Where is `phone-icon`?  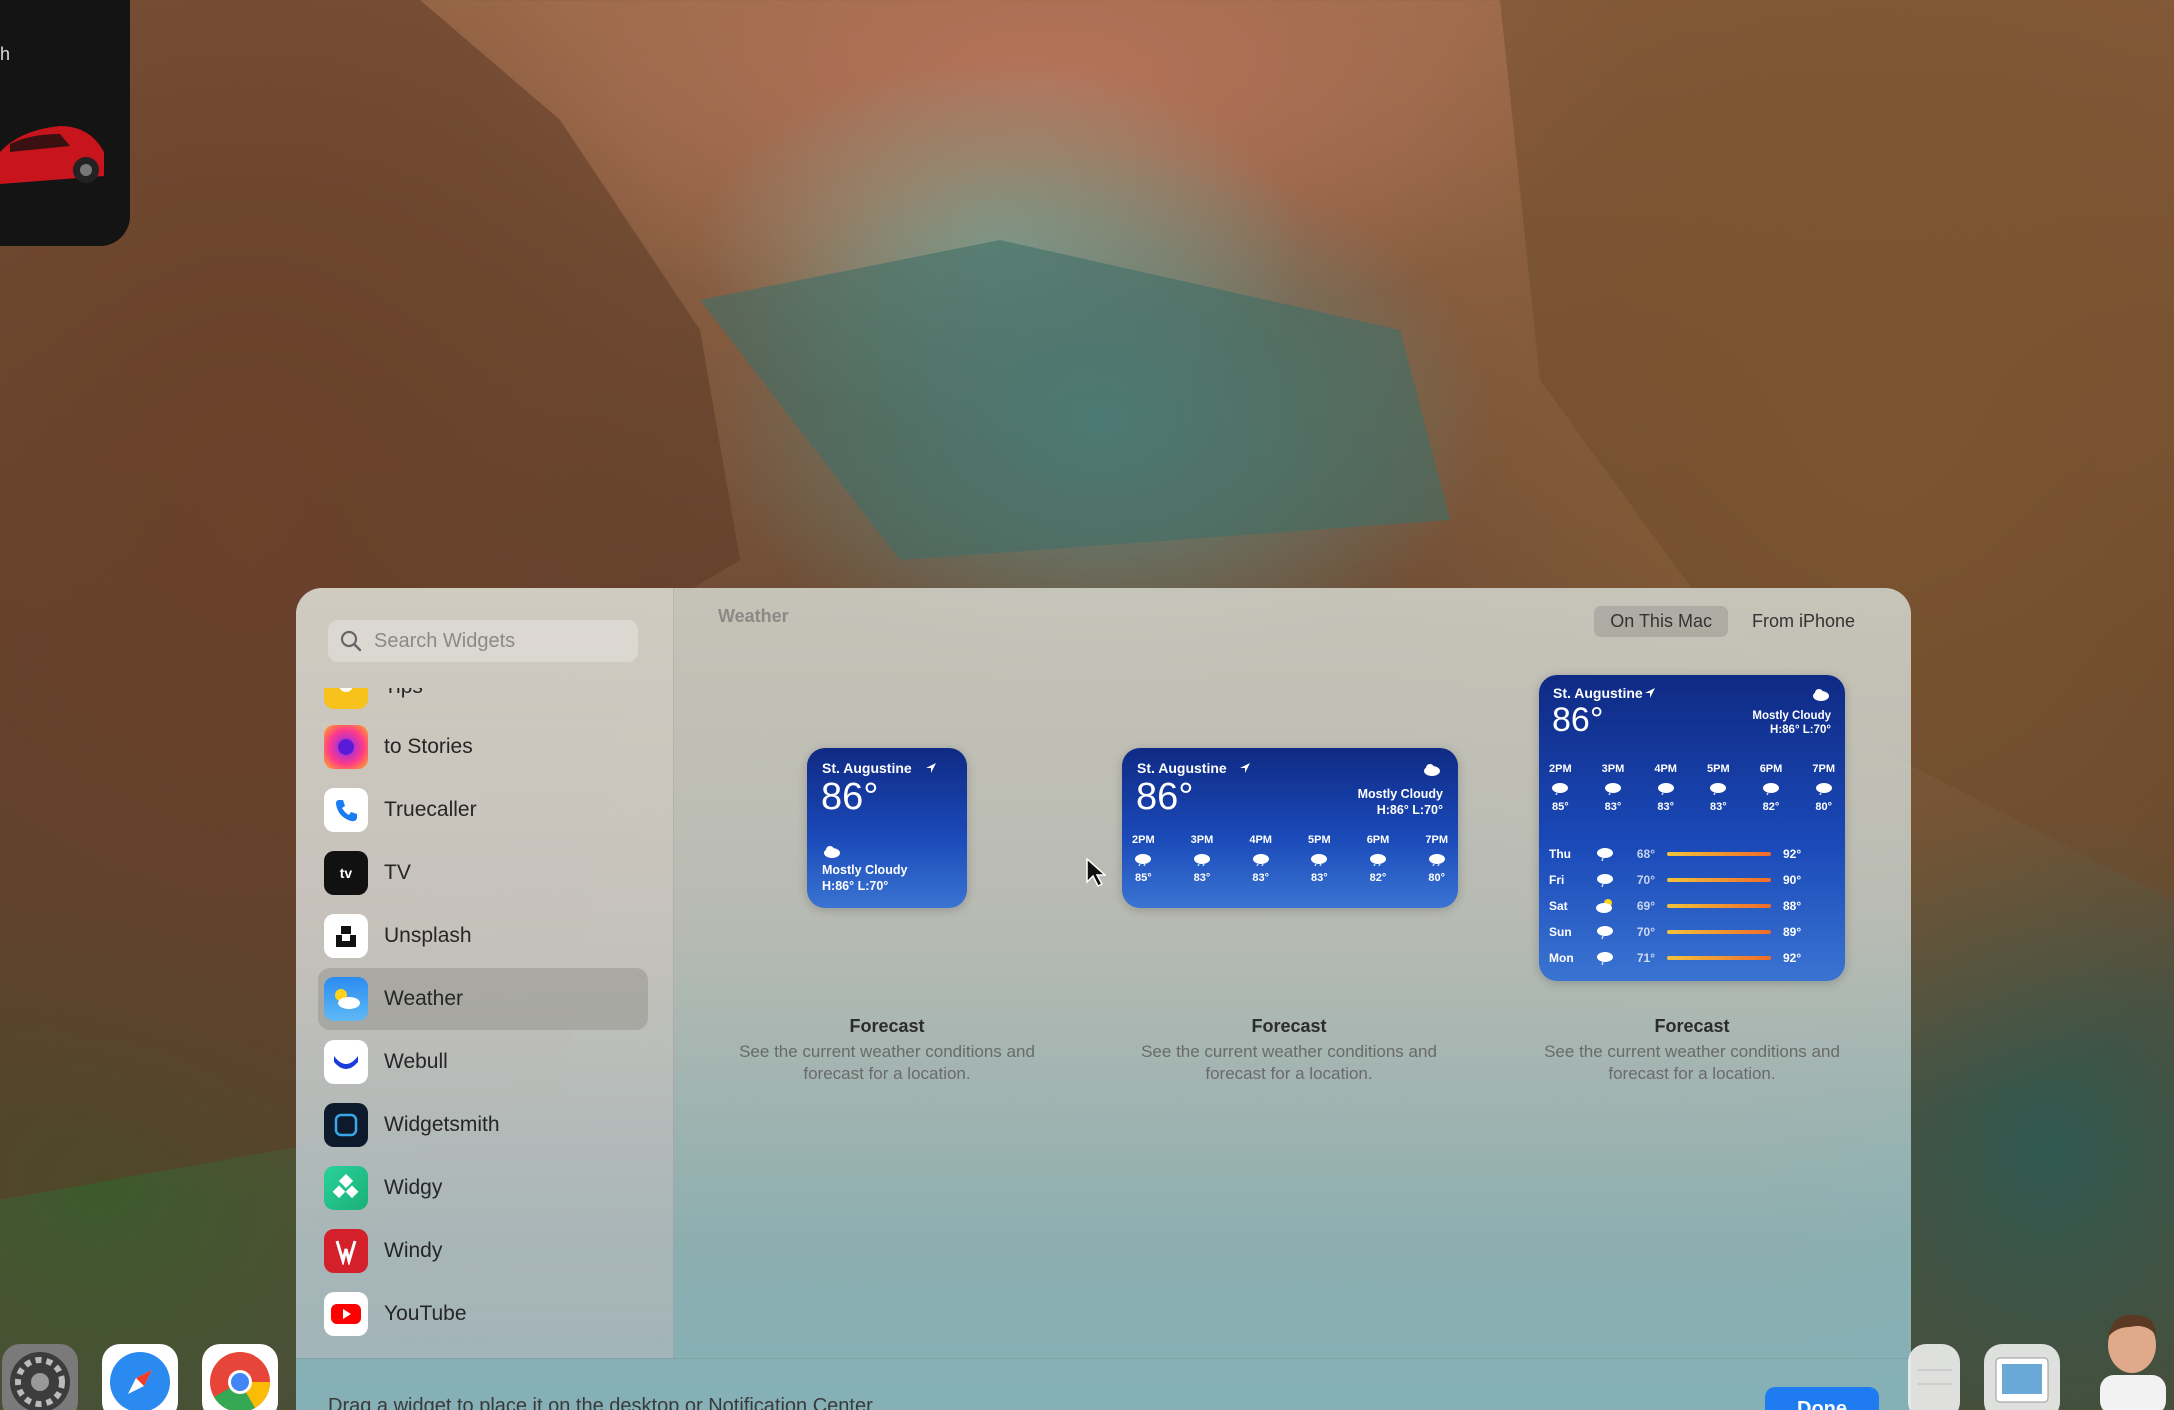 phone-icon is located at coordinates (346, 810).